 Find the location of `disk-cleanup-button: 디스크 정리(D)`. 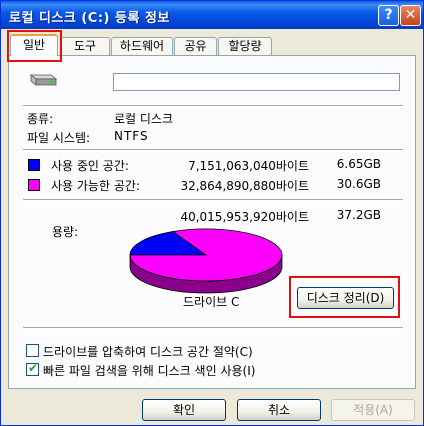

disk-cleanup-button: 디스크 정리(D) is located at coordinates (345, 298).